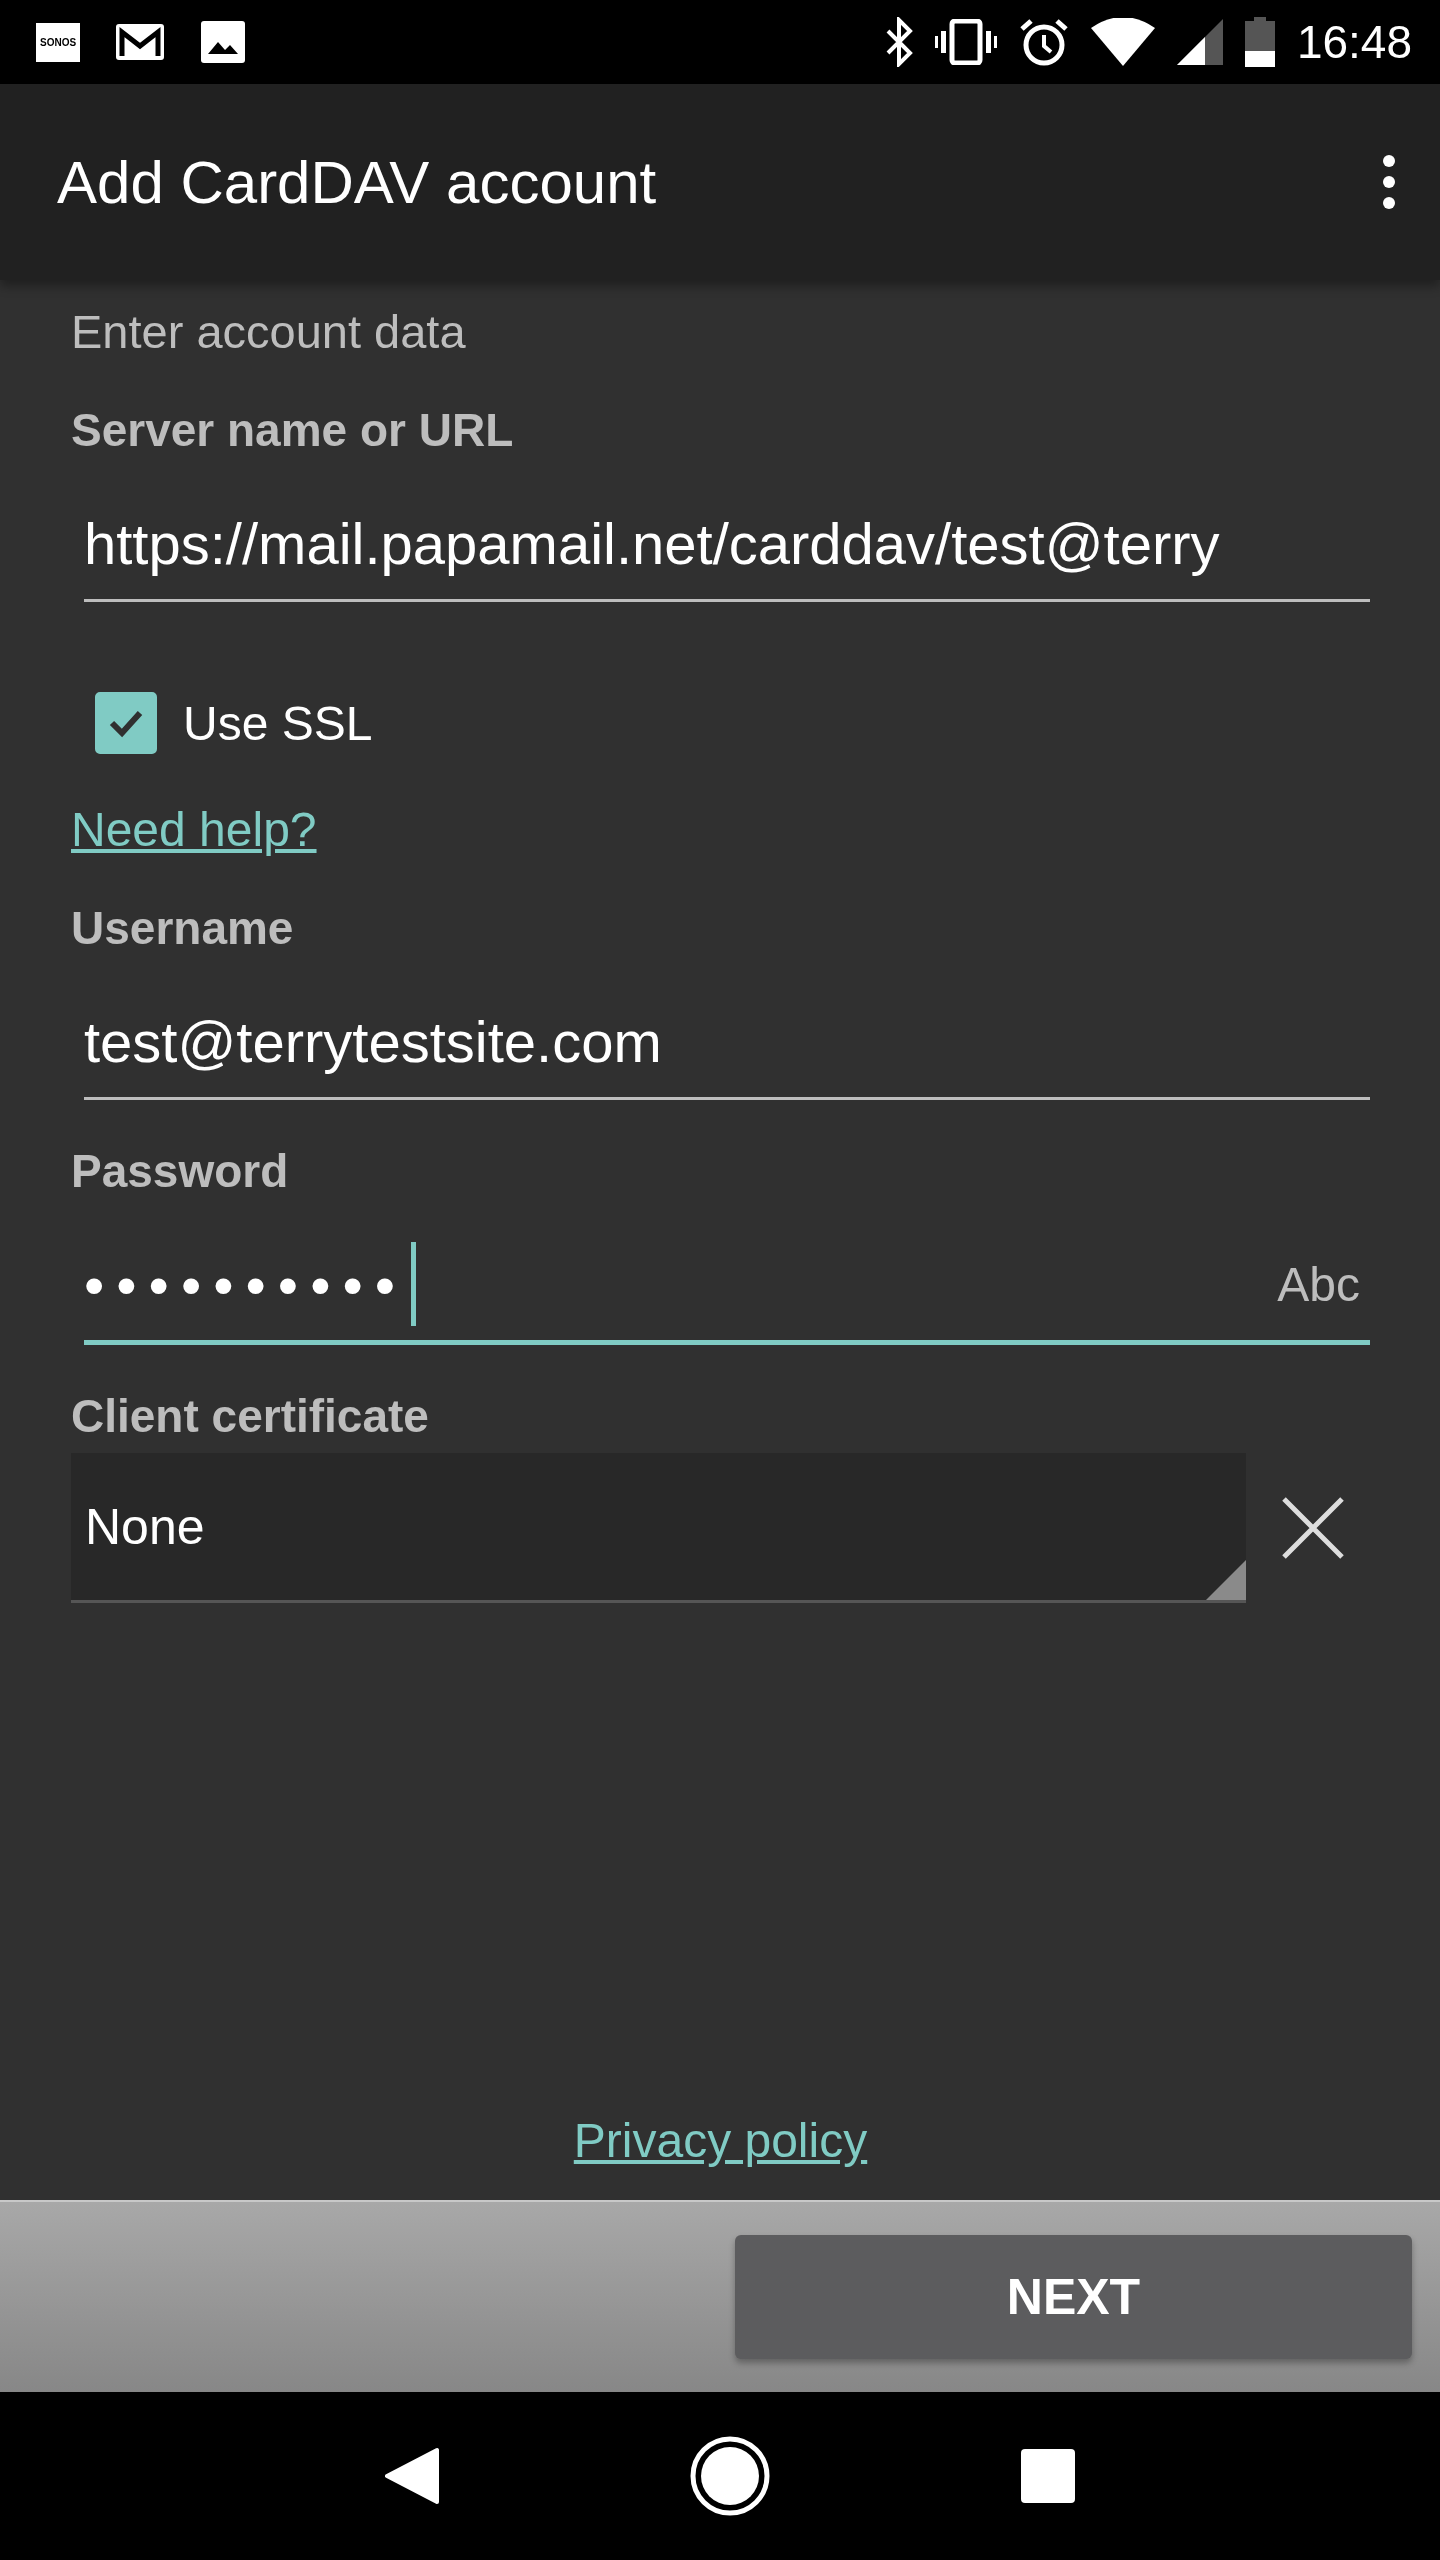  What do you see at coordinates (1199, 42) in the screenshot?
I see `signal-icon` at bounding box center [1199, 42].